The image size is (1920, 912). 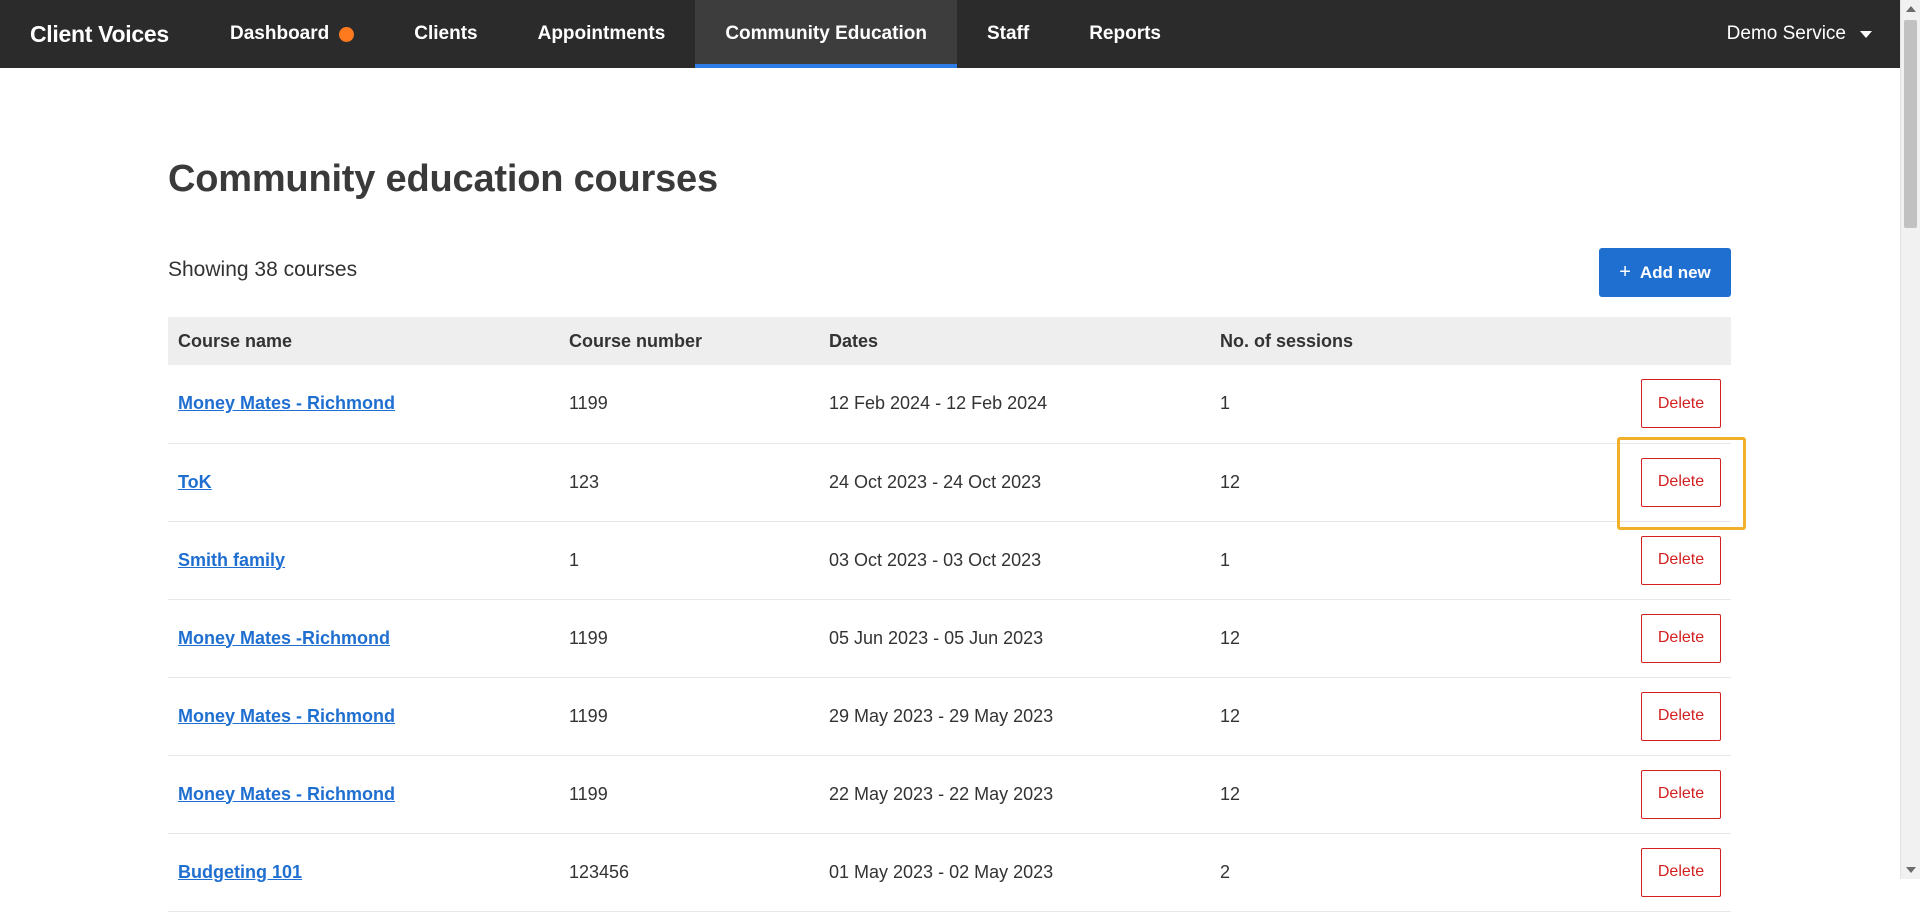 I want to click on nav-item-label: Clients, so click(x=446, y=33).